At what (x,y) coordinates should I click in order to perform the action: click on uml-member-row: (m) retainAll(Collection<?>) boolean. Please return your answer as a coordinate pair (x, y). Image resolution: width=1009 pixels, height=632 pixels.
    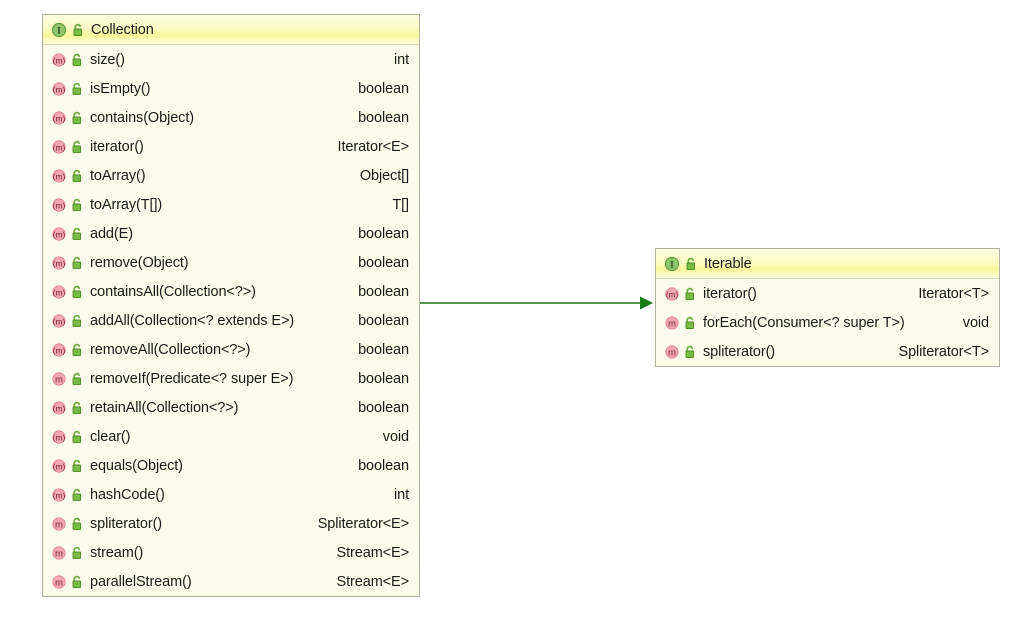
    Looking at the image, I should click on (231, 407).